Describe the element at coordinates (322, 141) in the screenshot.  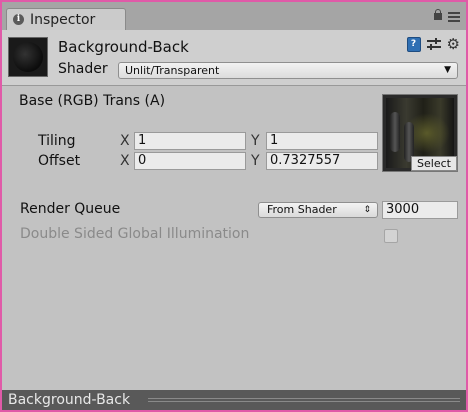
I see `tiling-y-field: 1` at that location.